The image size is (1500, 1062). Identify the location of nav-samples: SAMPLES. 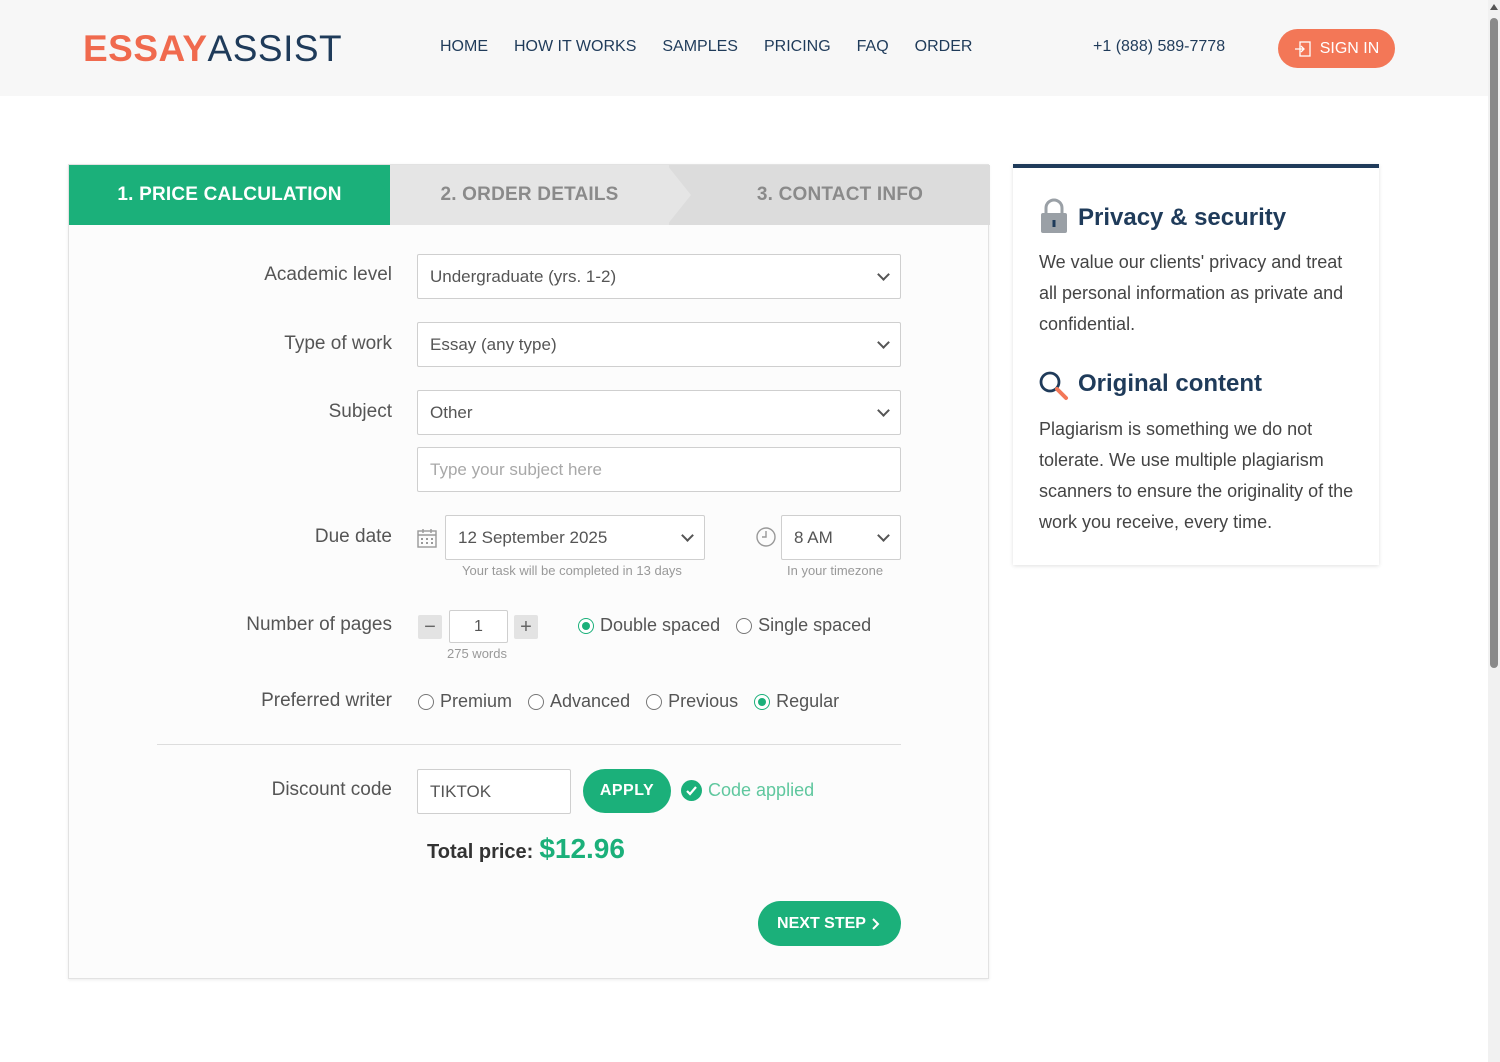
(700, 47).